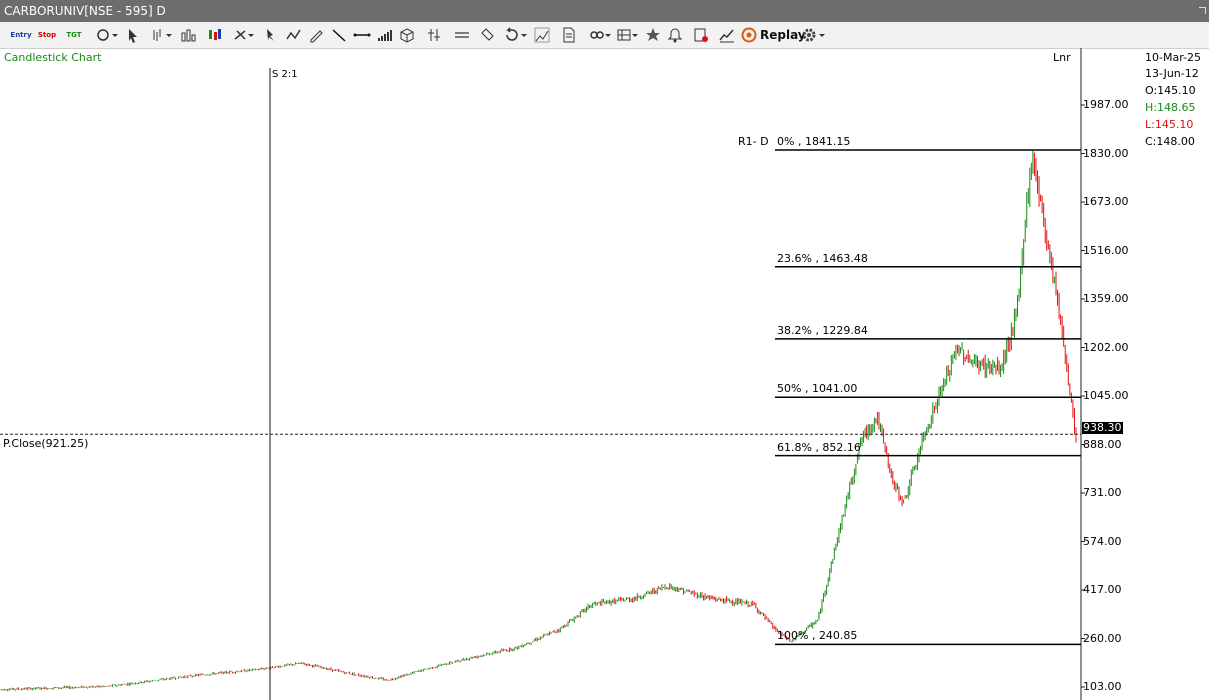 The height and width of the screenshot is (700, 1209). I want to click on fib-level-label: 0% , 1841.15, so click(814, 142).